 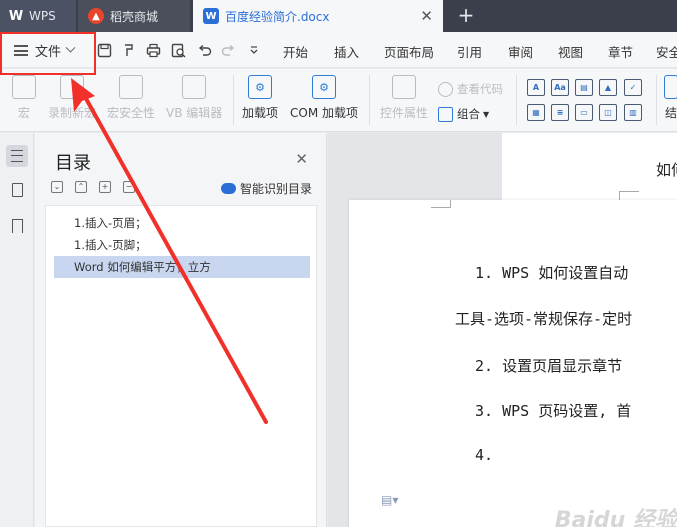 I want to click on control-properties-icon, so click(x=404, y=87).